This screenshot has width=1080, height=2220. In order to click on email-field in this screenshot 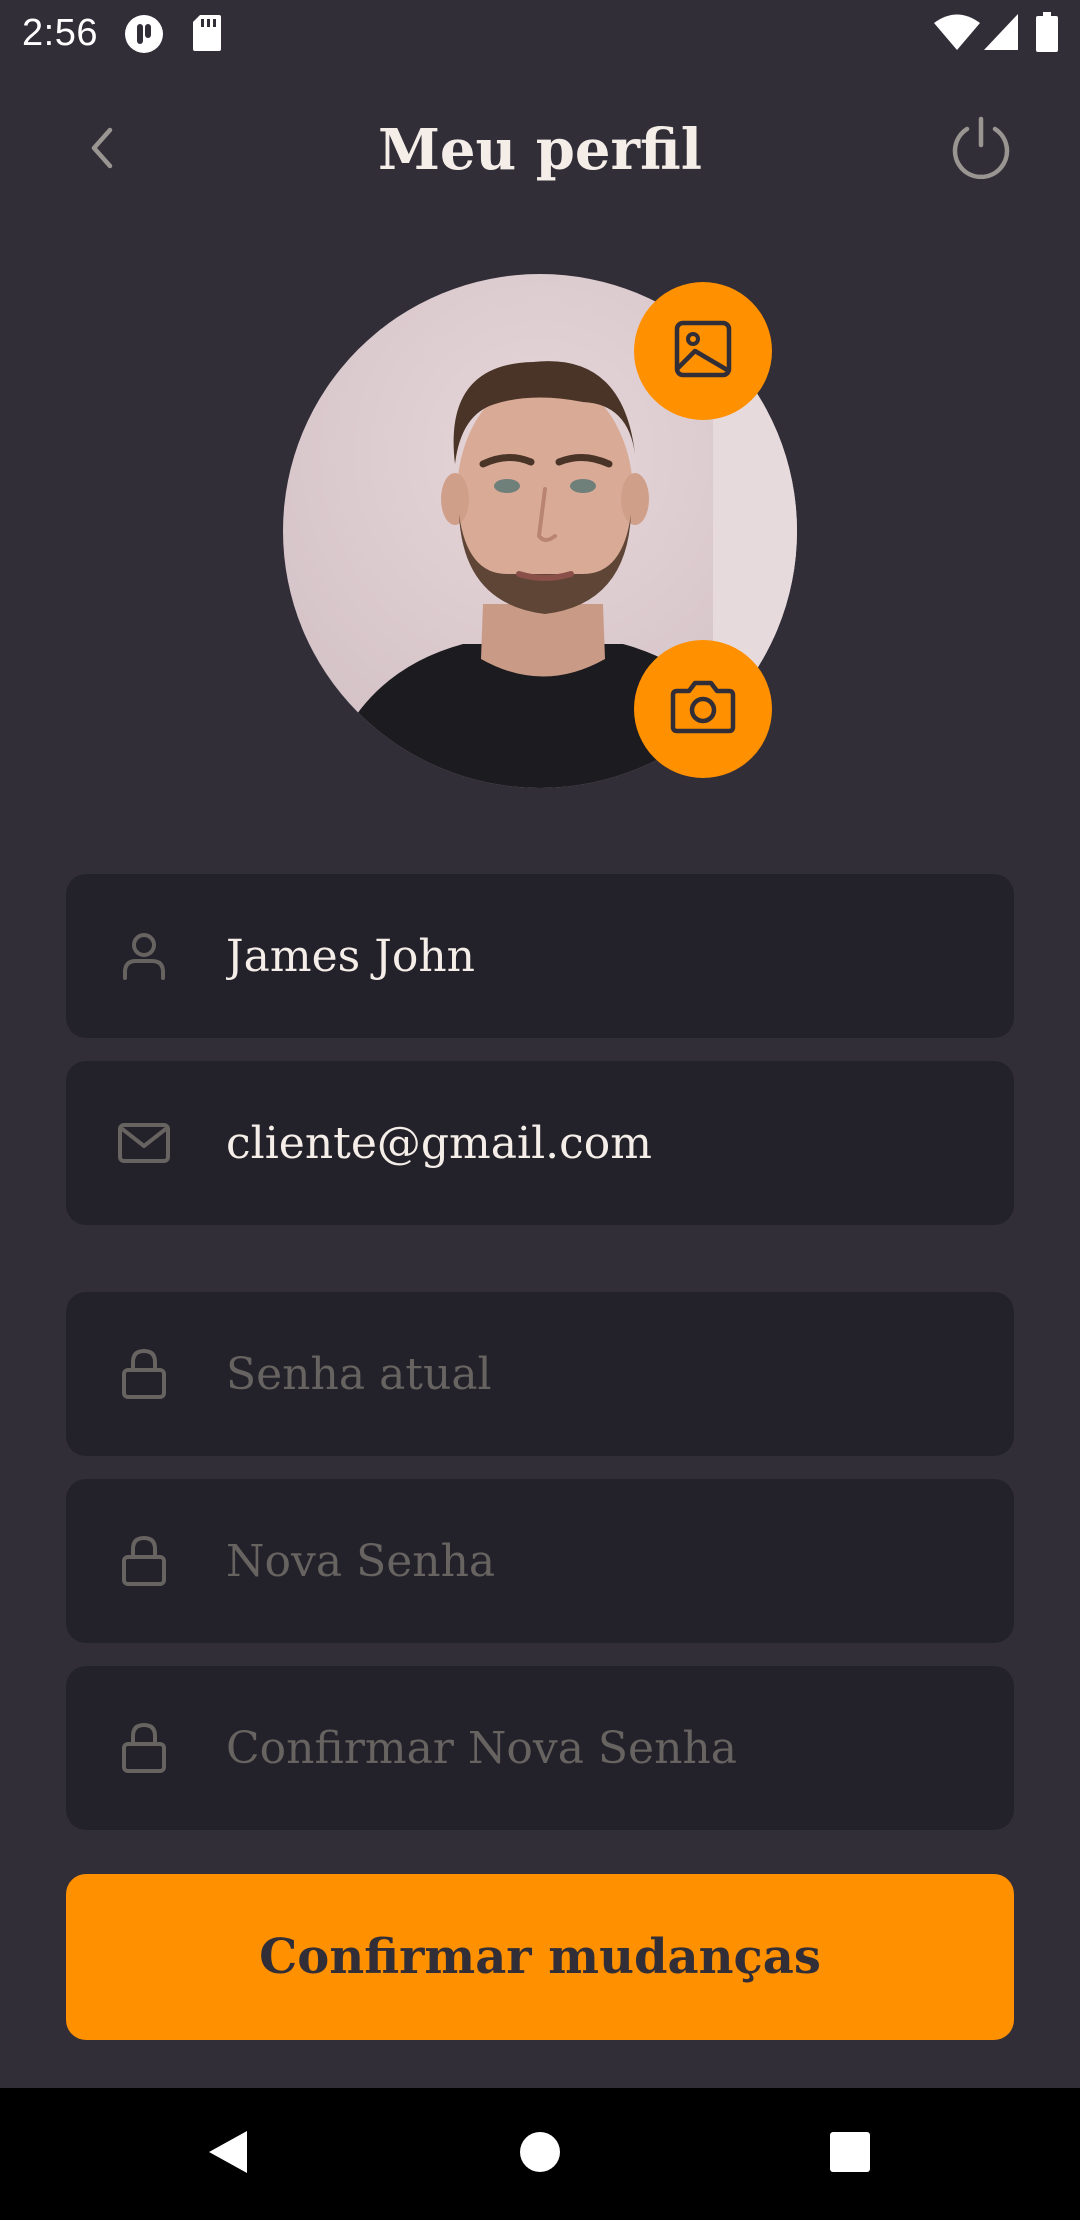, I will do `click(540, 1143)`.